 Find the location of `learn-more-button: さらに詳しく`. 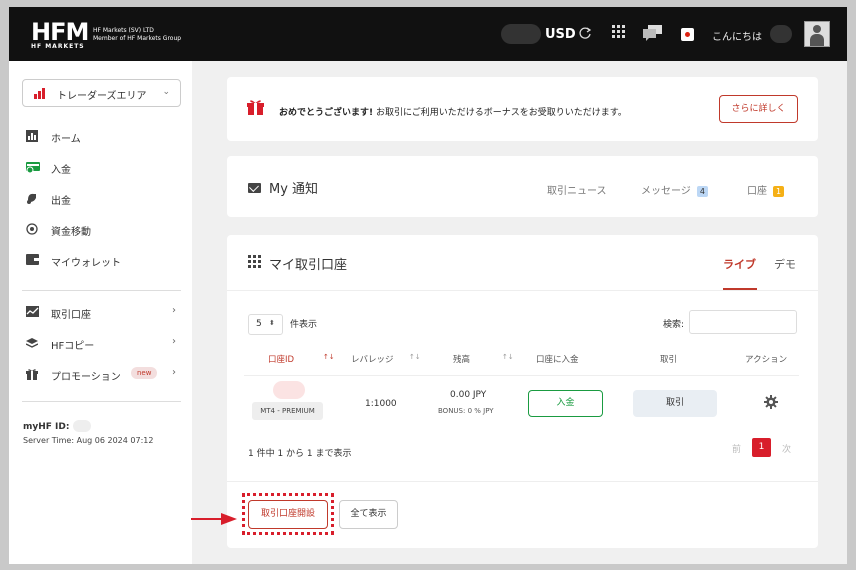

learn-more-button: さらに詳しく is located at coordinates (758, 109).